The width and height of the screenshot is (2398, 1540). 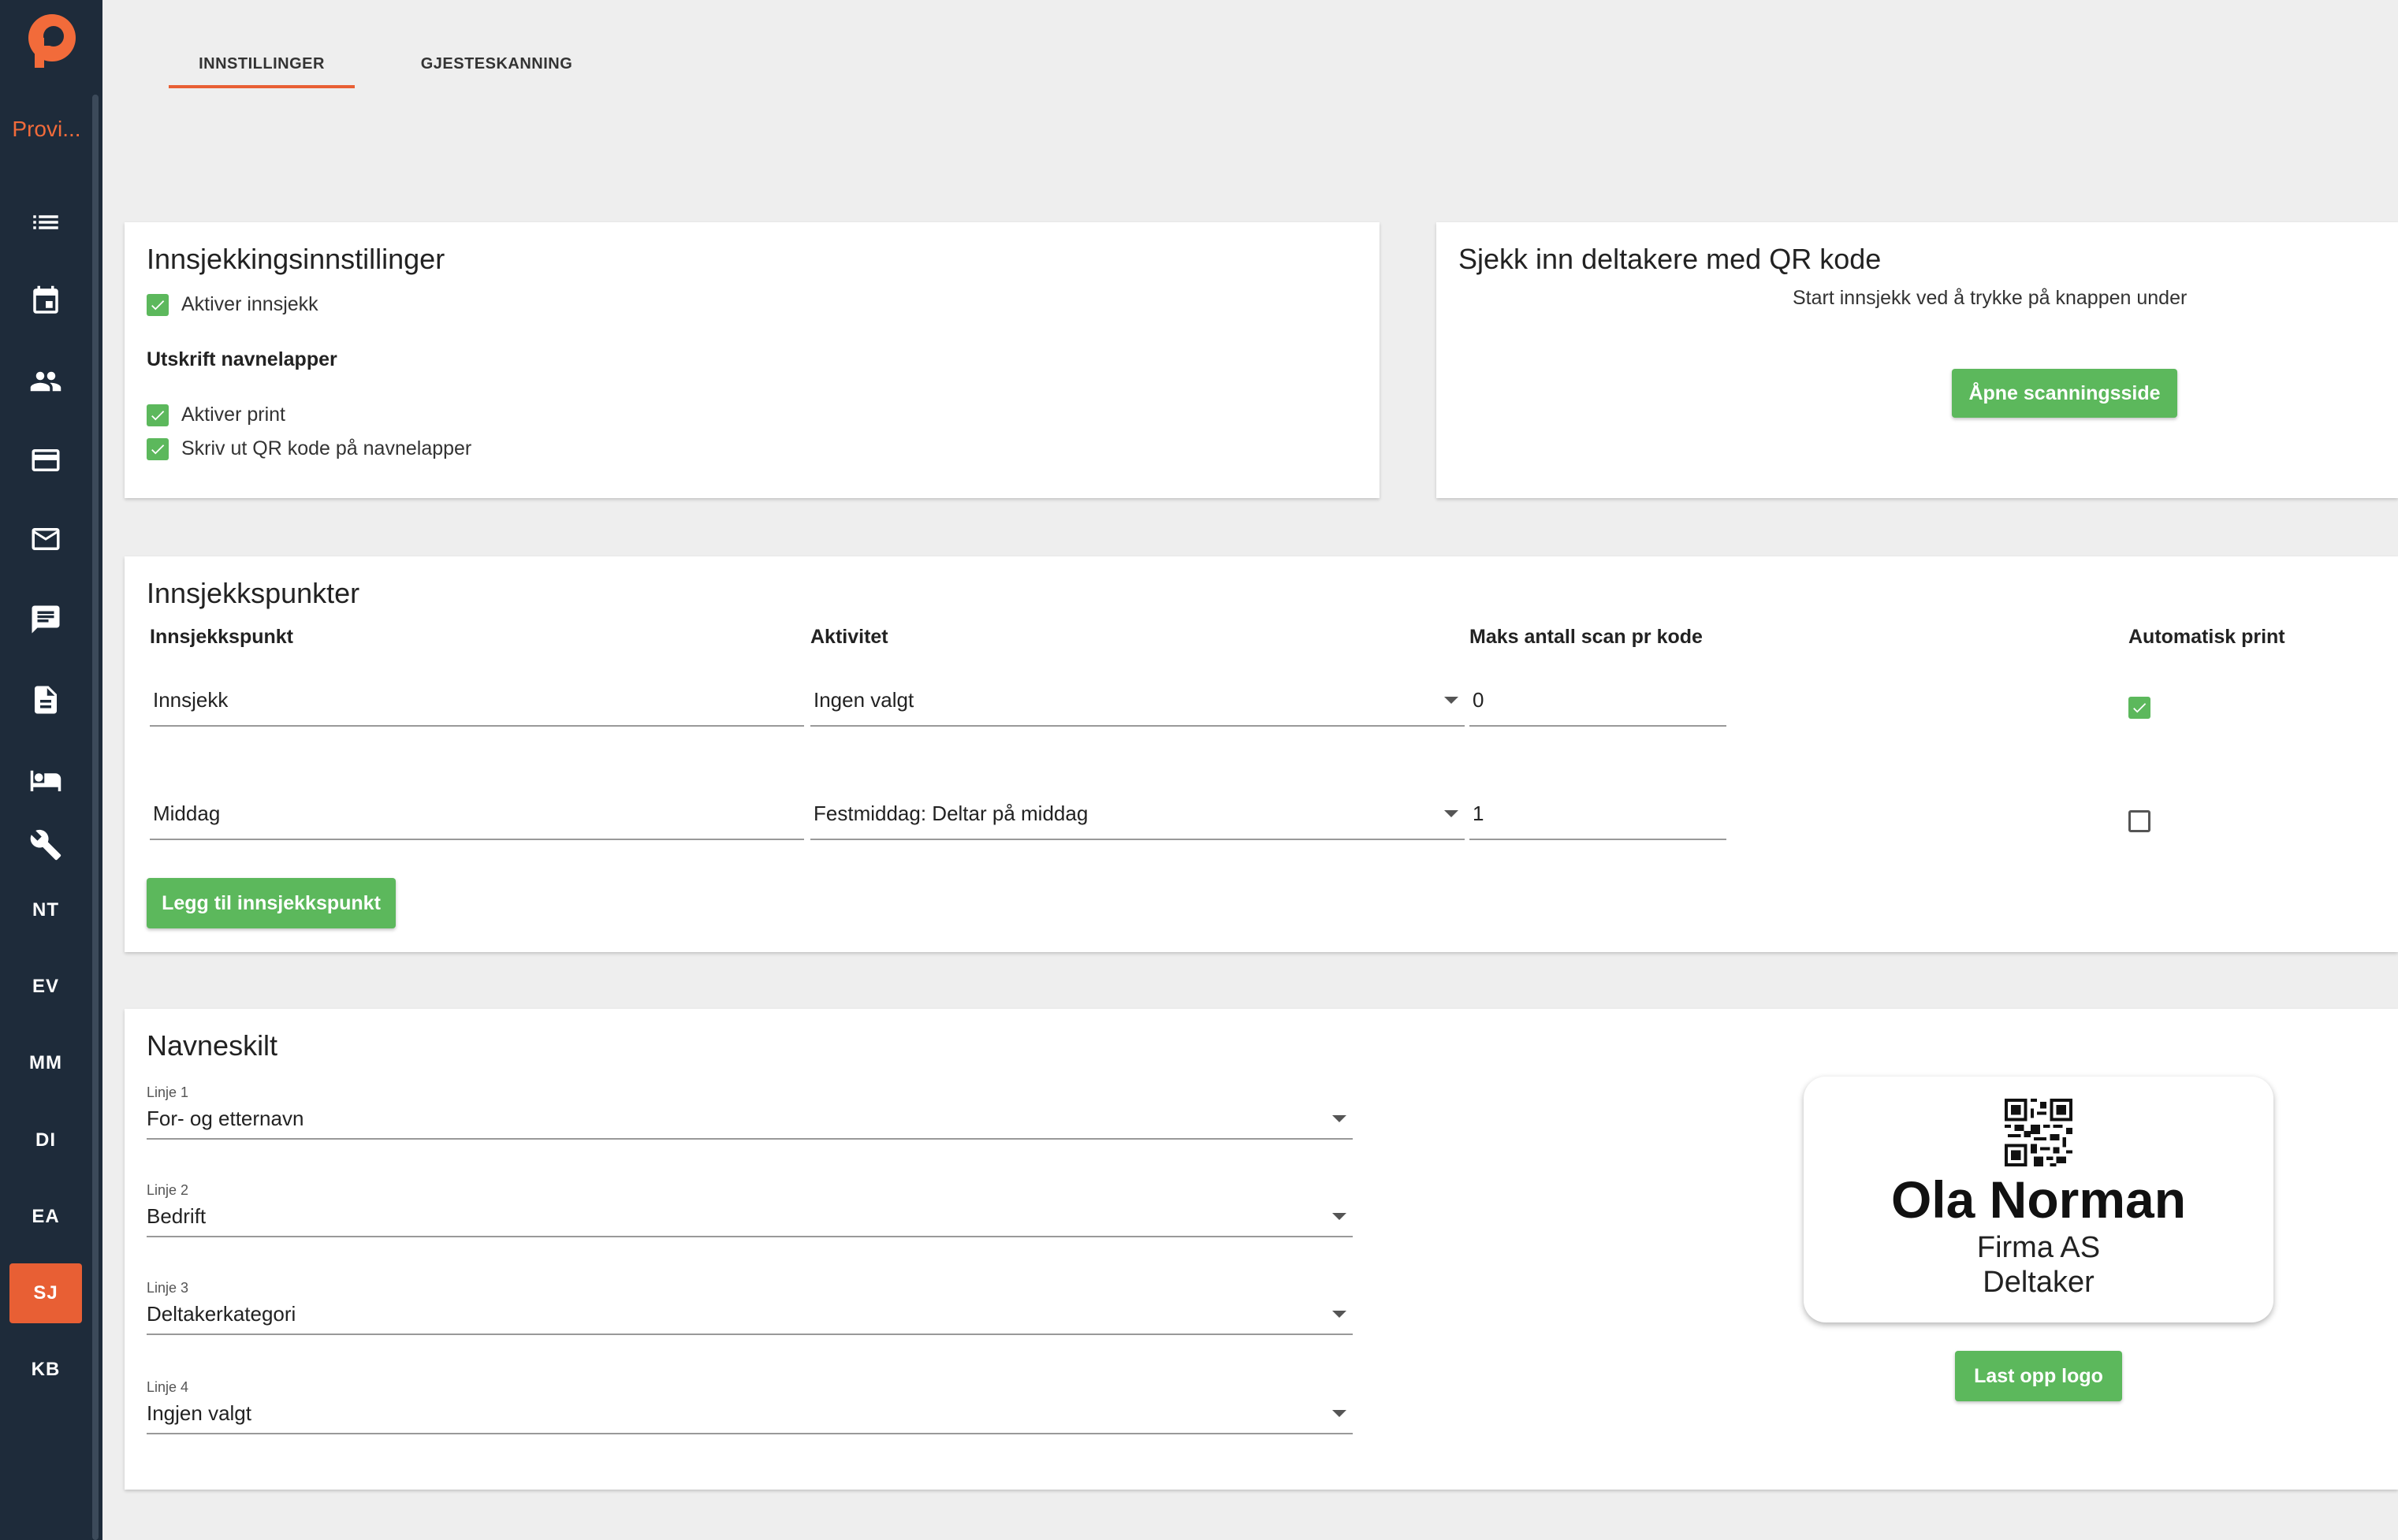 What do you see at coordinates (750, 1413) in the screenshot?
I see `line4-select: Ingjen valgt` at bounding box center [750, 1413].